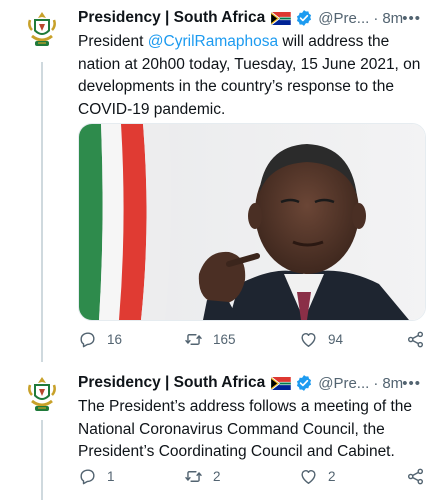  Describe the element at coordinates (100, 339) in the screenshot. I see `reply-button: 16` at that location.